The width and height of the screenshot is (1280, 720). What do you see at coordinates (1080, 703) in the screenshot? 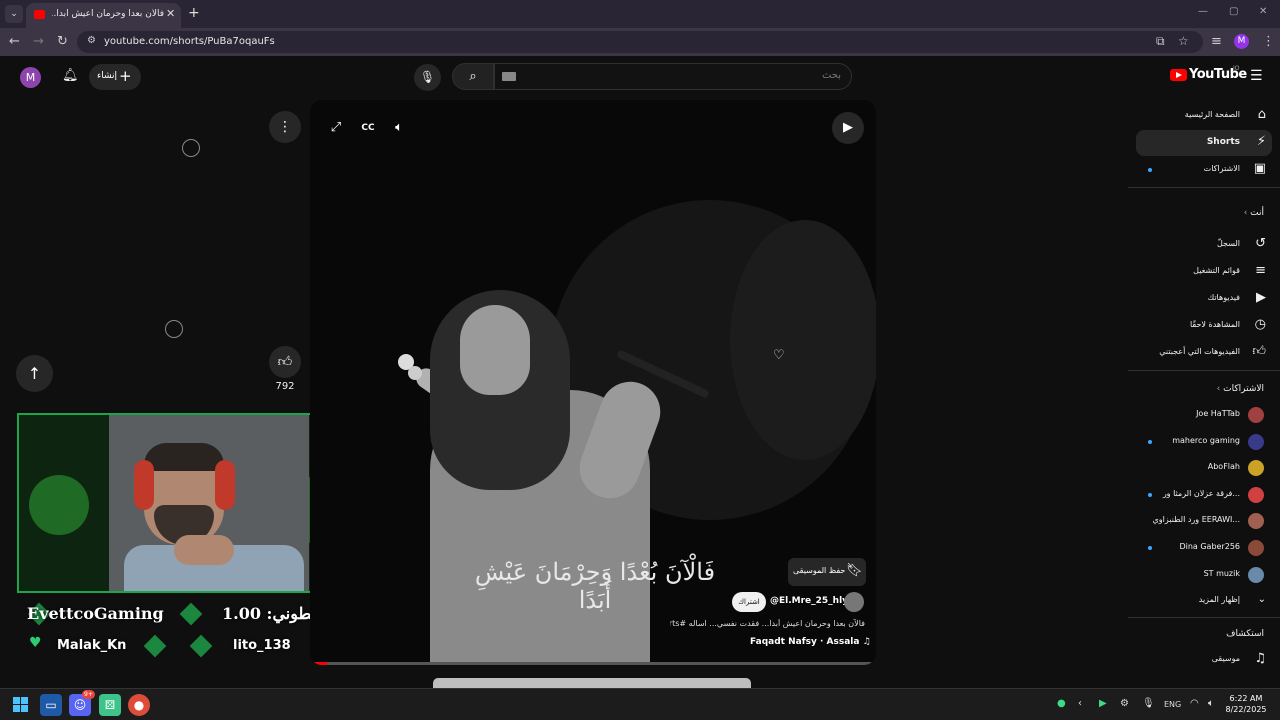
I see `tray-arrow-icon: ‹` at bounding box center [1080, 703].